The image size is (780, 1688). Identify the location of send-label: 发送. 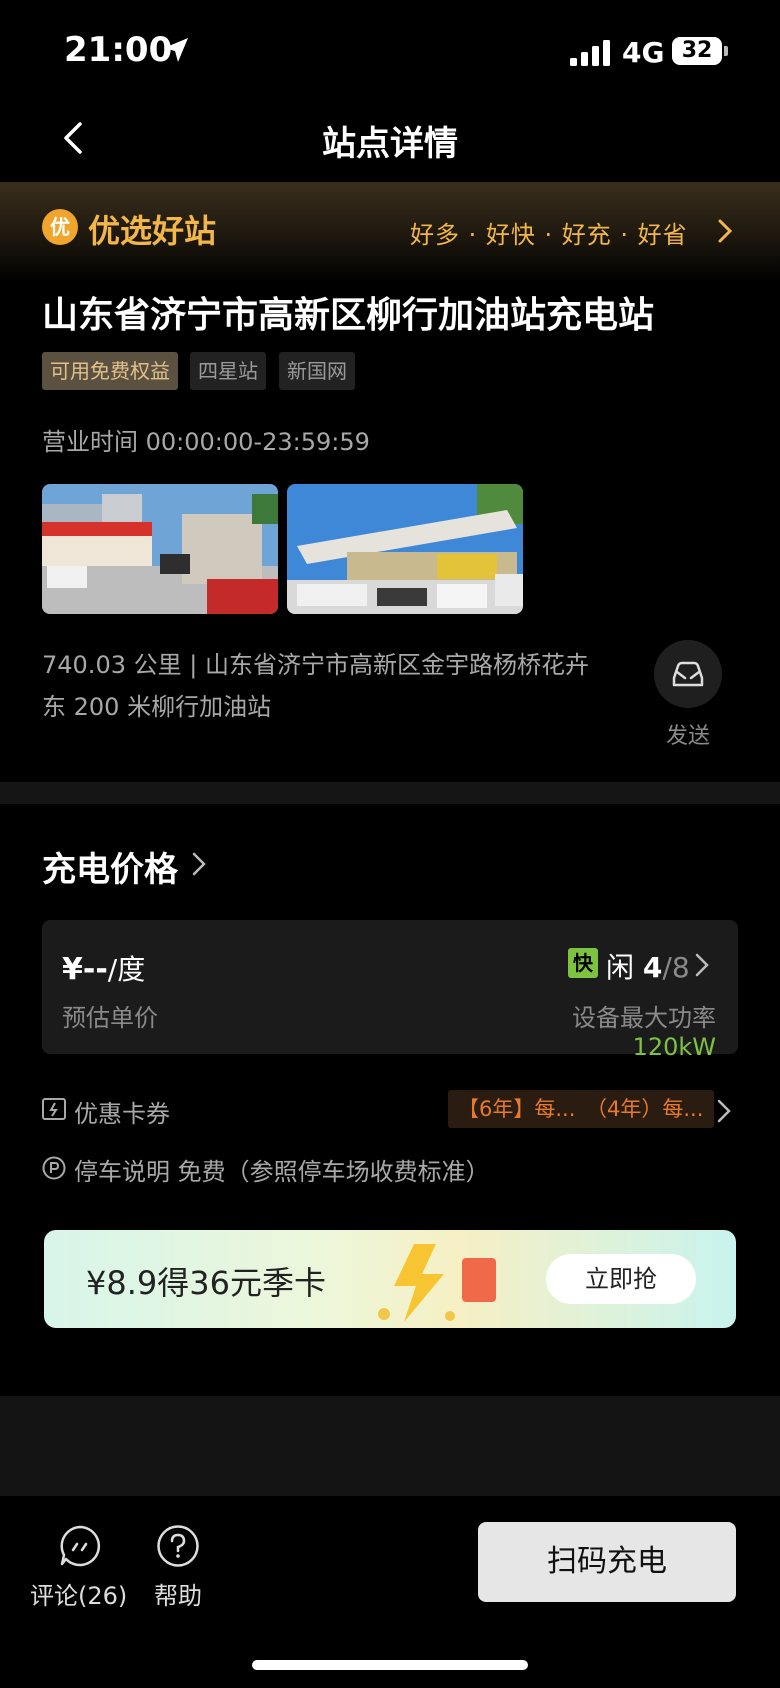
(687, 736).